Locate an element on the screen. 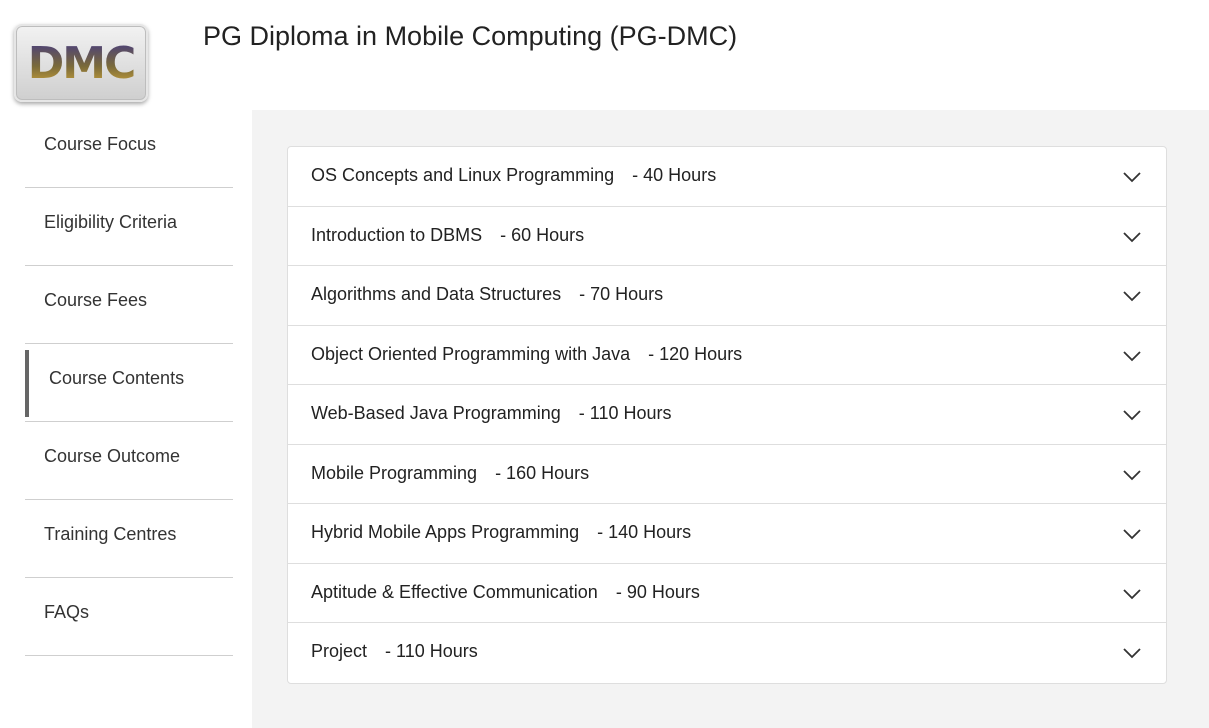 This screenshot has width=1209, height=728. module-name: Introduction to DBMS is located at coordinates (397, 234).